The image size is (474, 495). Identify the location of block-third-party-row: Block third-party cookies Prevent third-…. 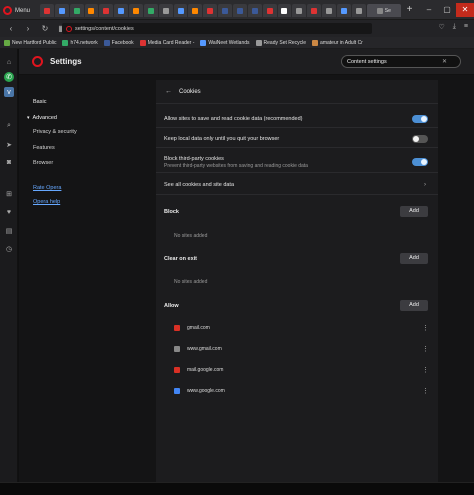
(297, 162).